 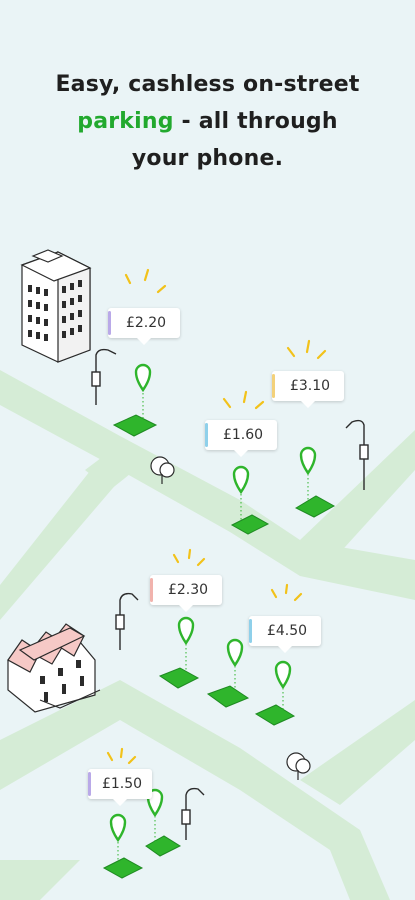 I want to click on price-tag-1-60: £1.60, so click(x=241, y=438).